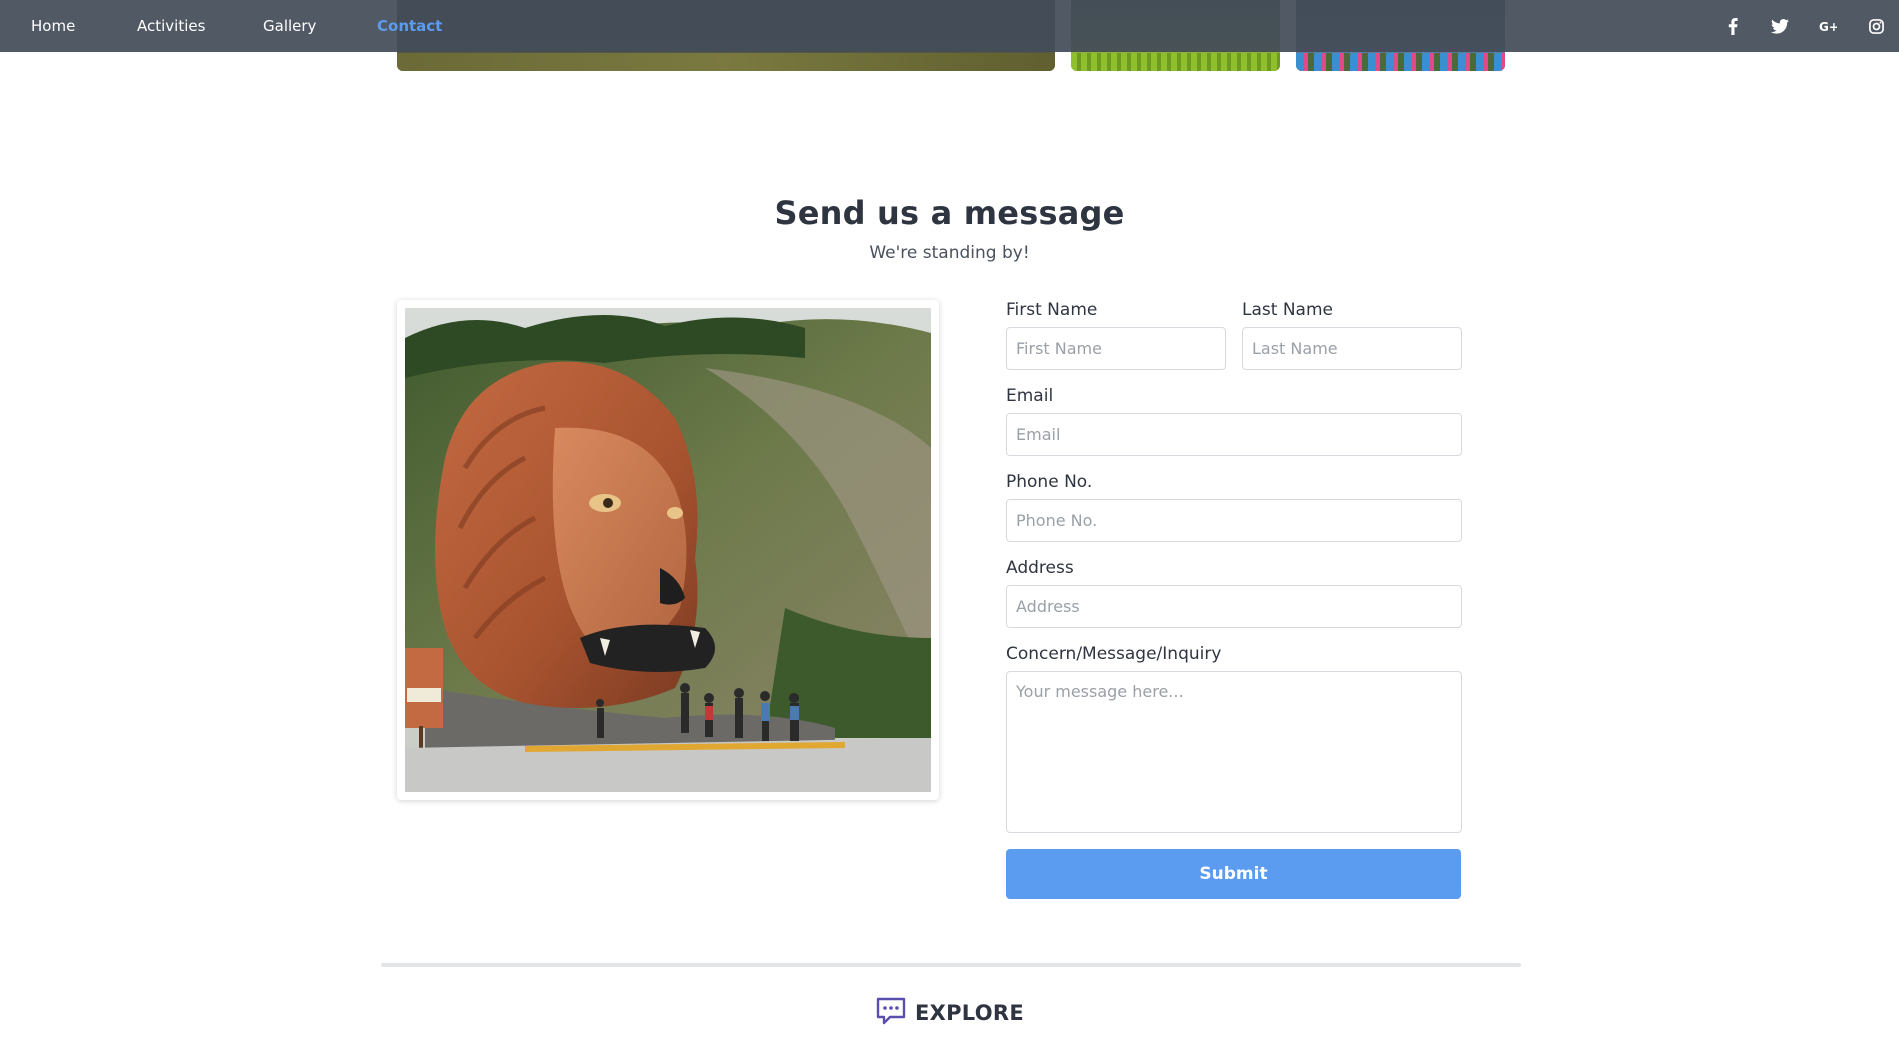  What do you see at coordinates (1116, 348) in the screenshot?
I see `first-name-input` at bounding box center [1116, 348].